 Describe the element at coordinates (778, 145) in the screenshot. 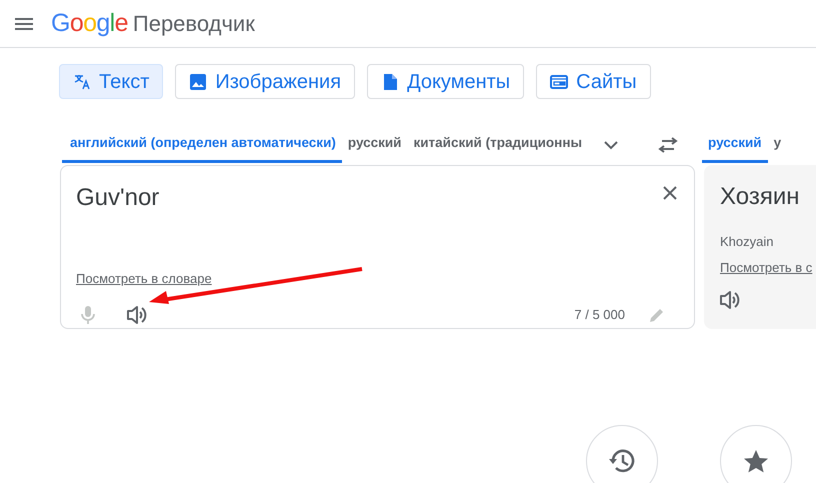

I see `language-tab: у` at that location.